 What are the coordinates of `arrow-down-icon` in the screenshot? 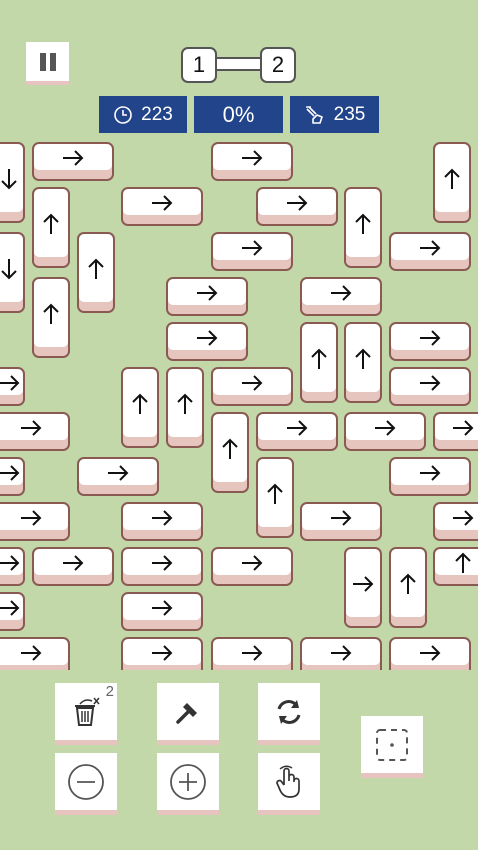 It's located at (8, 269).